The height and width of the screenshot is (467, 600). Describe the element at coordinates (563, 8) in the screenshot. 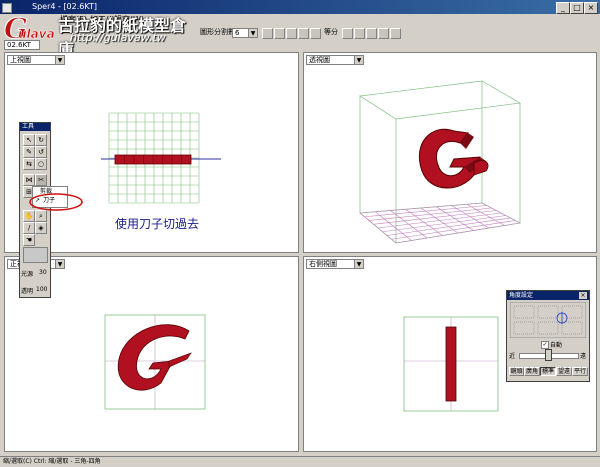

I see `minimize-button: _` at that location.